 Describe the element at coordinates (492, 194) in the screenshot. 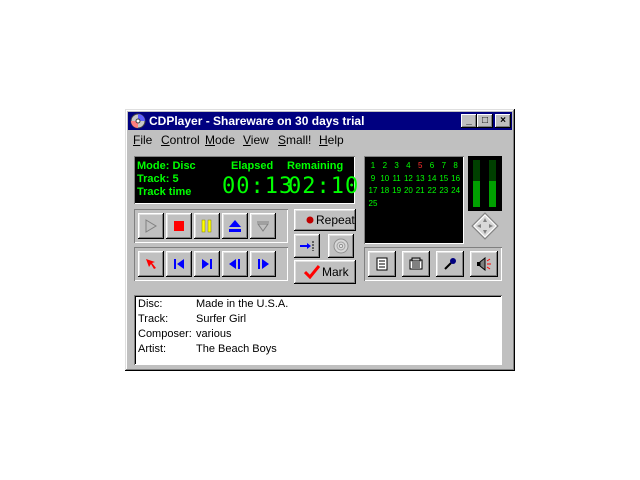

I see `vu-right-level` at that location.